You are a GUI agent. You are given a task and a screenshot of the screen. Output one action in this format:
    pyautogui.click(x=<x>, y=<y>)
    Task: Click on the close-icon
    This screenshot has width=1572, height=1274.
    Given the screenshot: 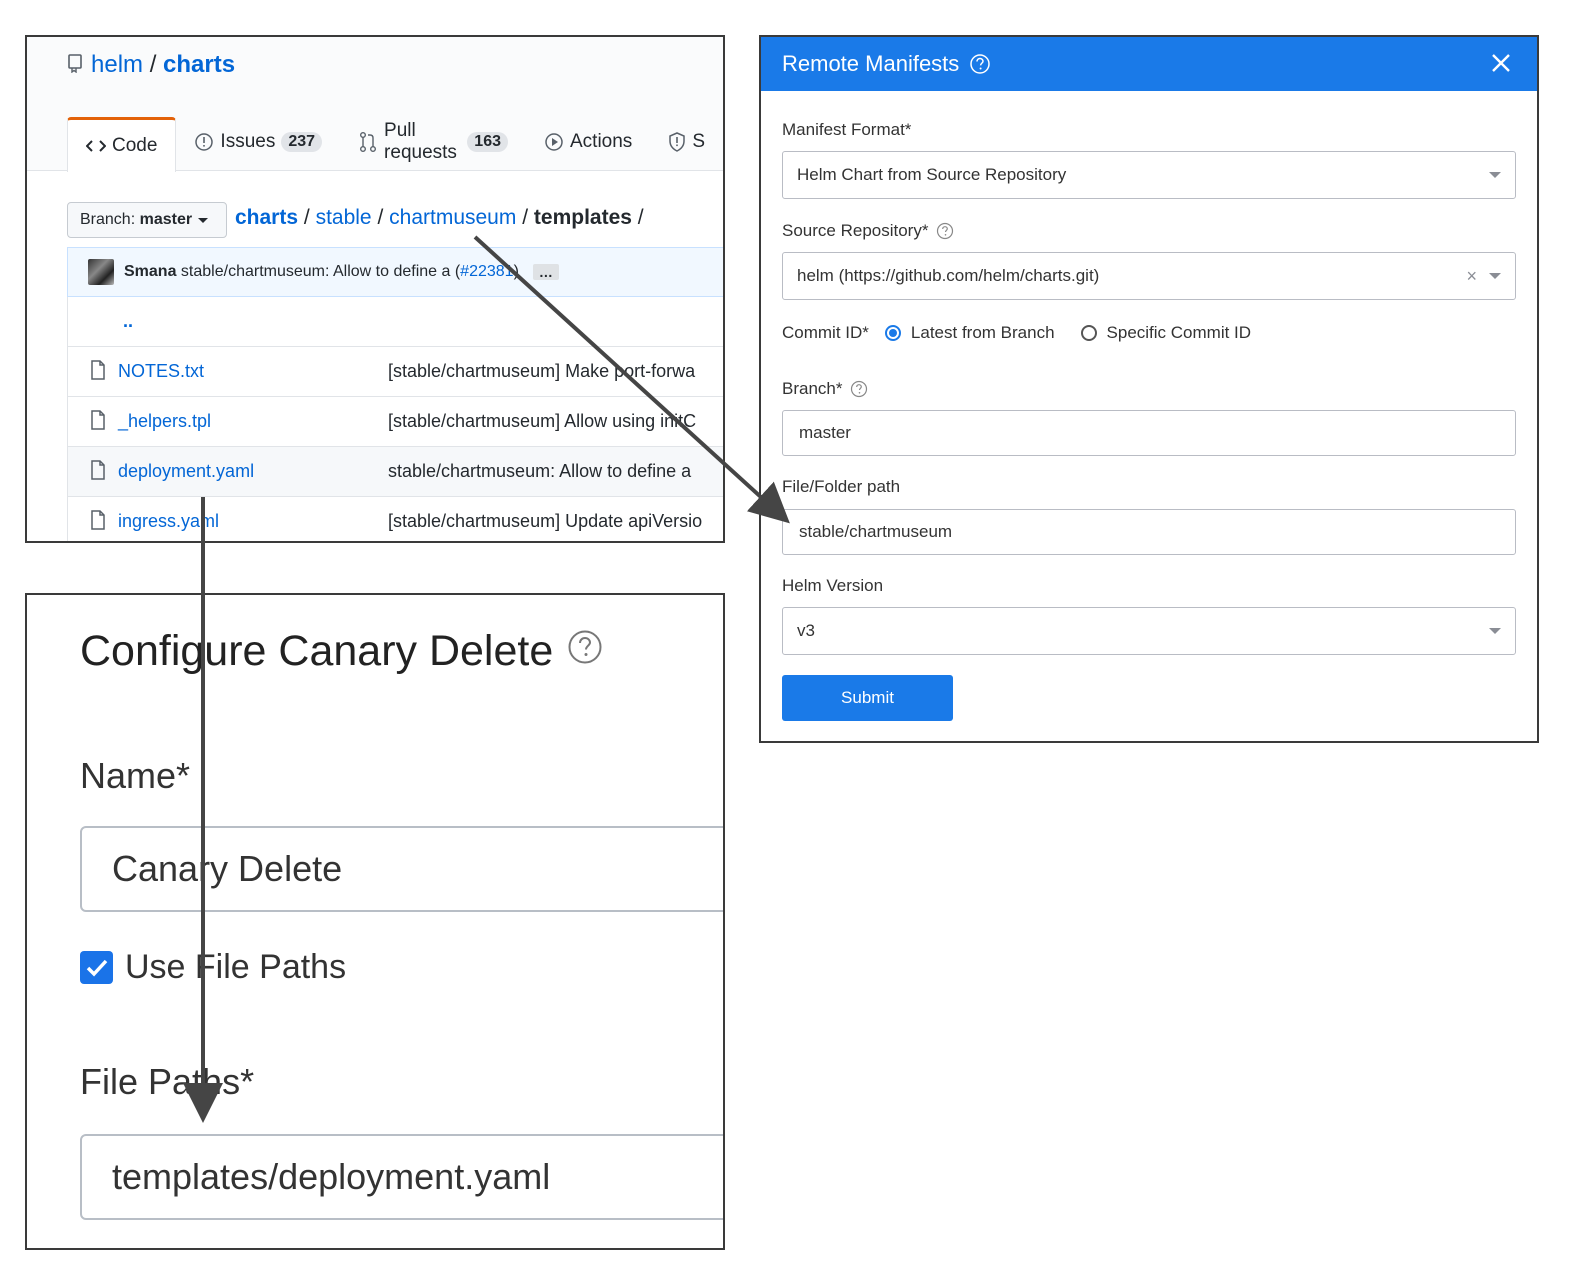 What is the action you would take?
    pyautogui.click(x=1501, y=66)
    